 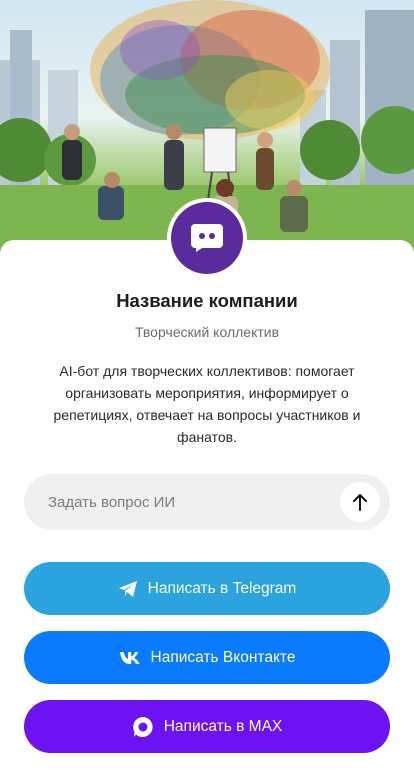 I want to click on company-name: Название компании, so click(x=207, y=300).